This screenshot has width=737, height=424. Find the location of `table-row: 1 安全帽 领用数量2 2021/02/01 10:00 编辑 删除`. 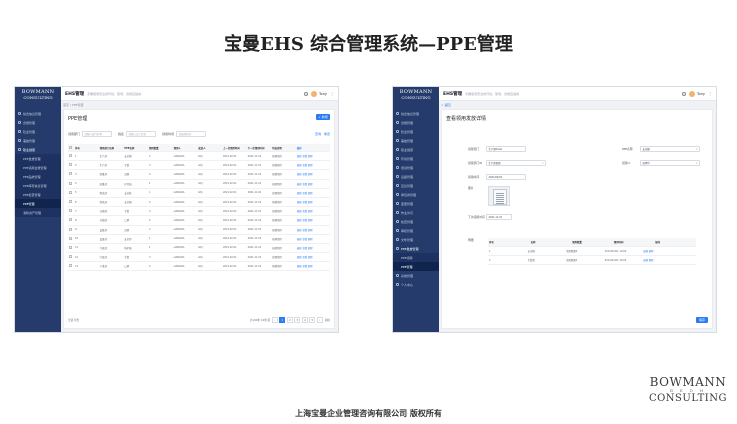

table-row: 1 安全帽 领用数量2 2021/02/01 10:00 编辑 删除 is located at coordinates (592, 251).